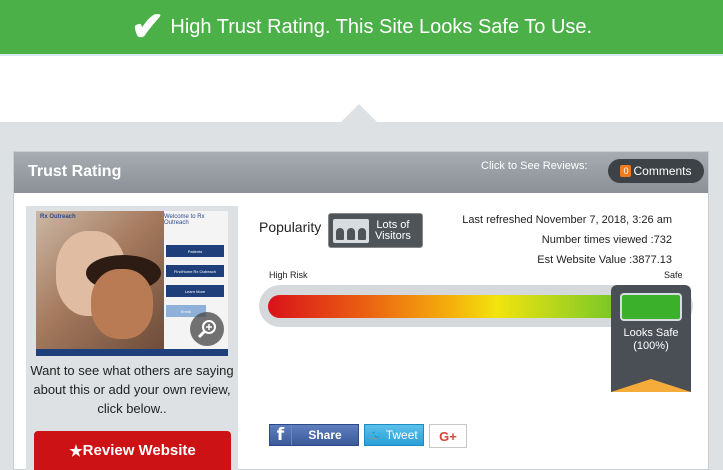  I want to click on lots-of-visitors-badge: Lots of Visitors, so click(375, 230).